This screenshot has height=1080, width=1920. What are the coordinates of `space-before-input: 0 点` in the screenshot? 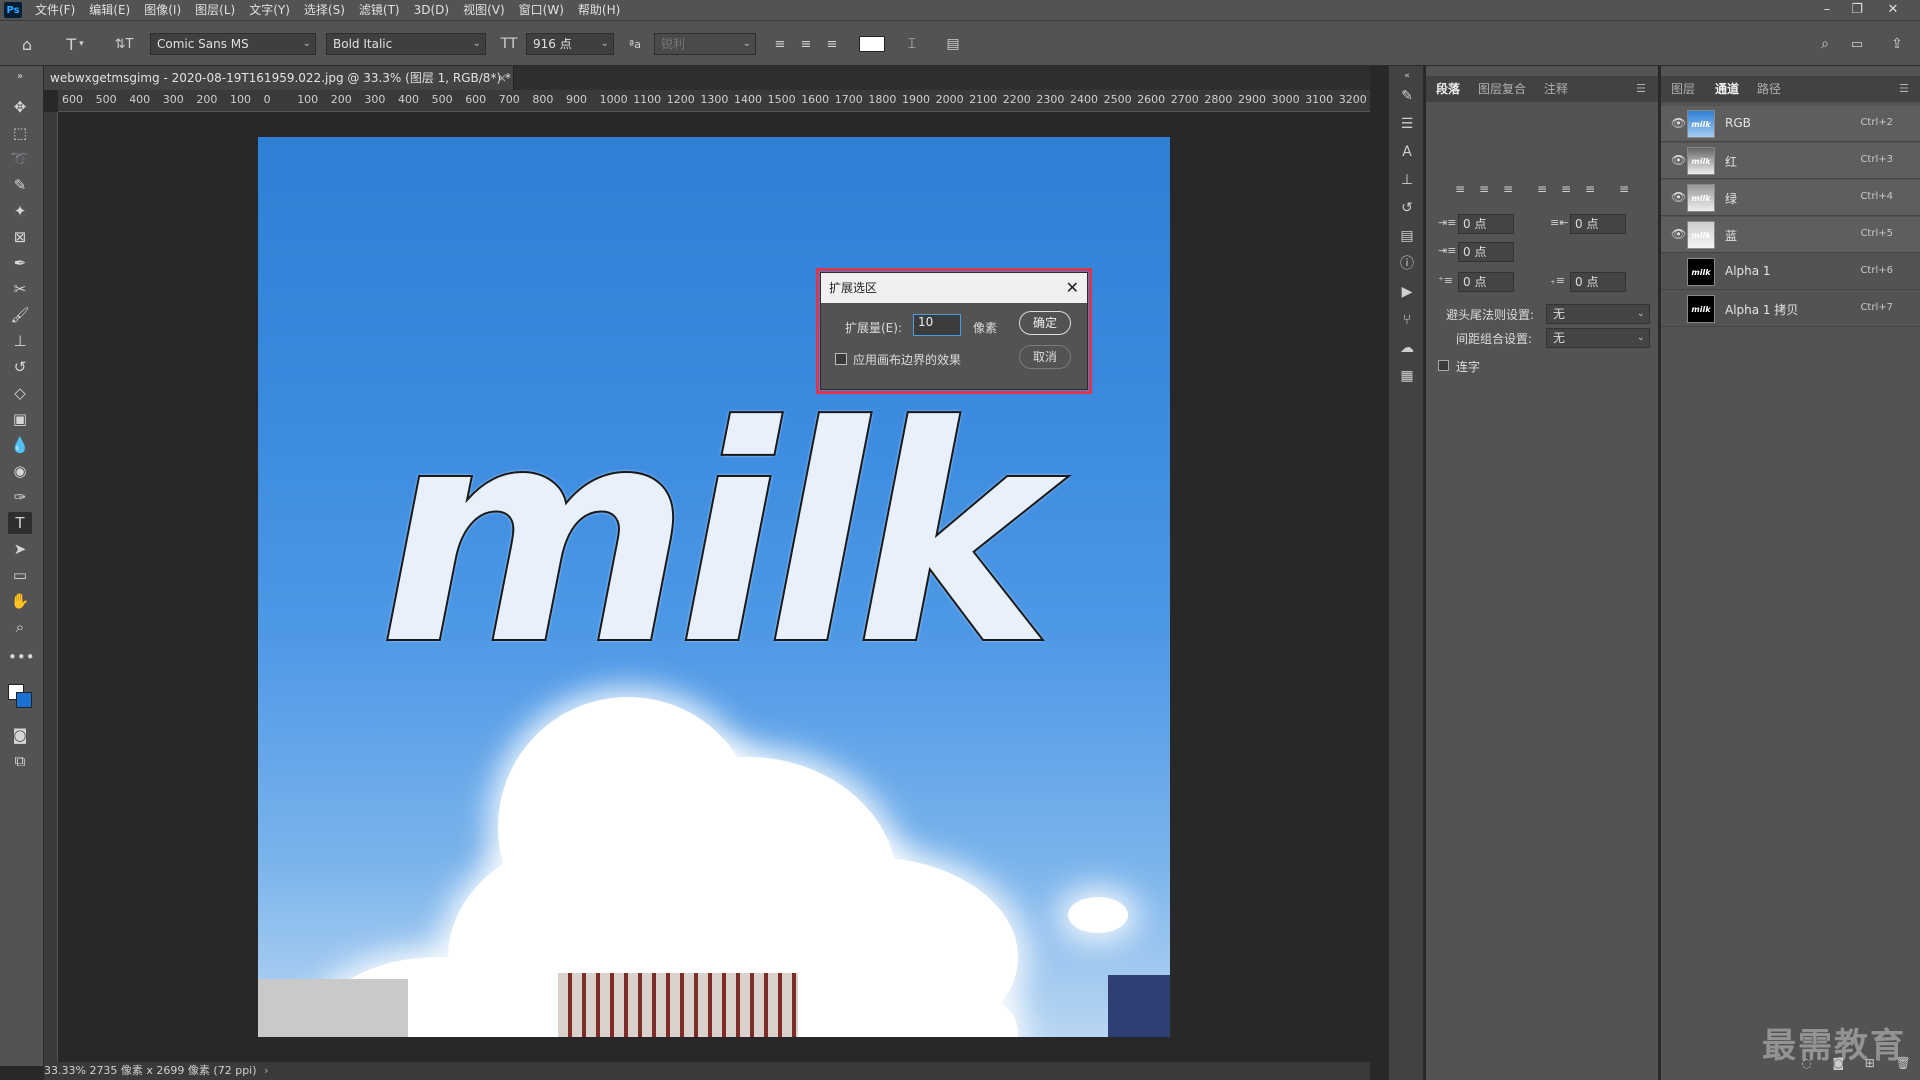 It's located at (1486, 282).